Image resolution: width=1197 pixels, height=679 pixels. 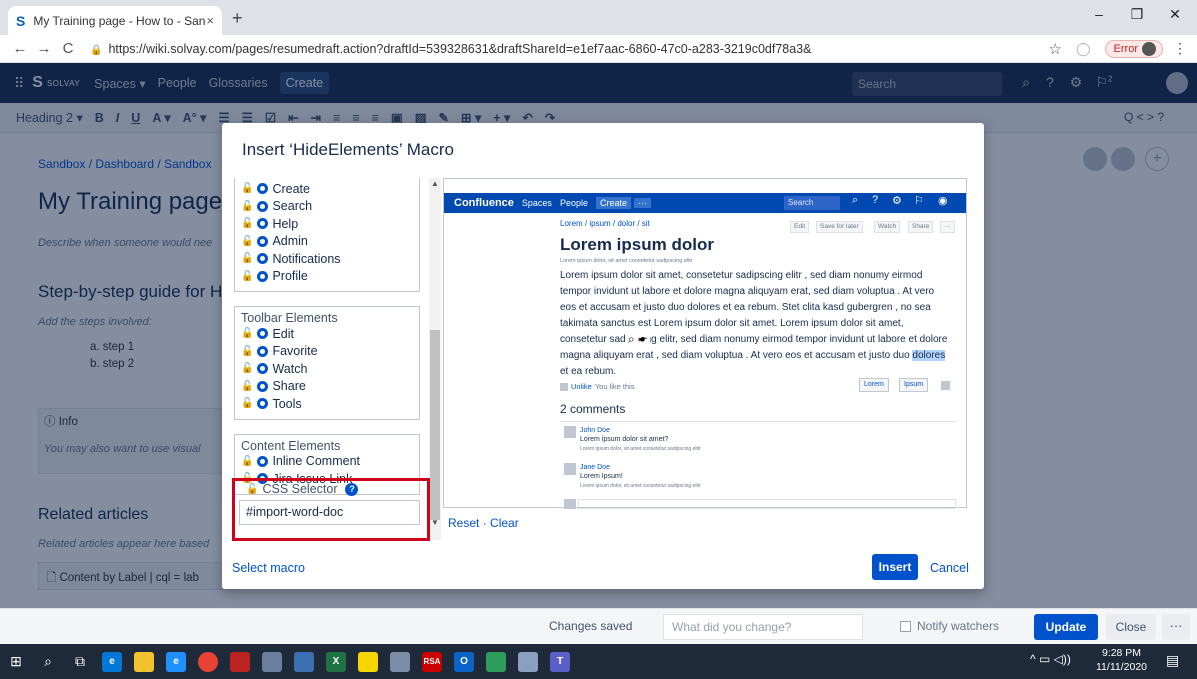 What do you see at coordinates (208, 661) in the screenshot?
I see `chrome-icon` at bounding box center [208, 661].